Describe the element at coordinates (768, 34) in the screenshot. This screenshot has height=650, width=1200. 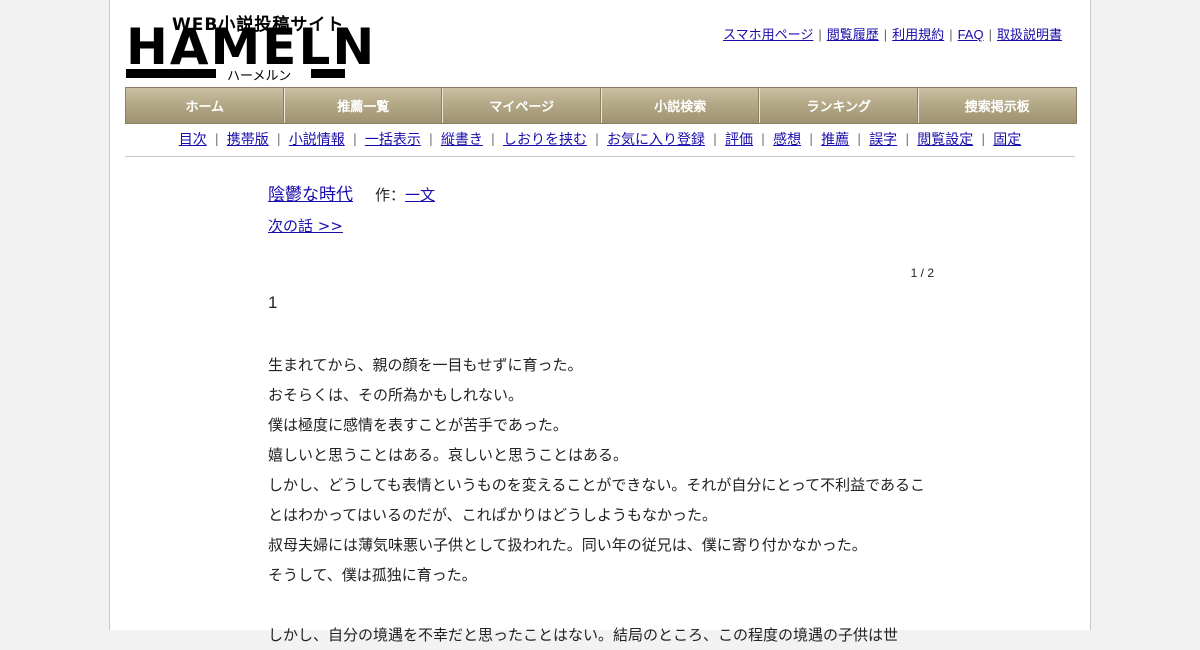
I see `link-smartphone: スマホ用ページ` at that location.